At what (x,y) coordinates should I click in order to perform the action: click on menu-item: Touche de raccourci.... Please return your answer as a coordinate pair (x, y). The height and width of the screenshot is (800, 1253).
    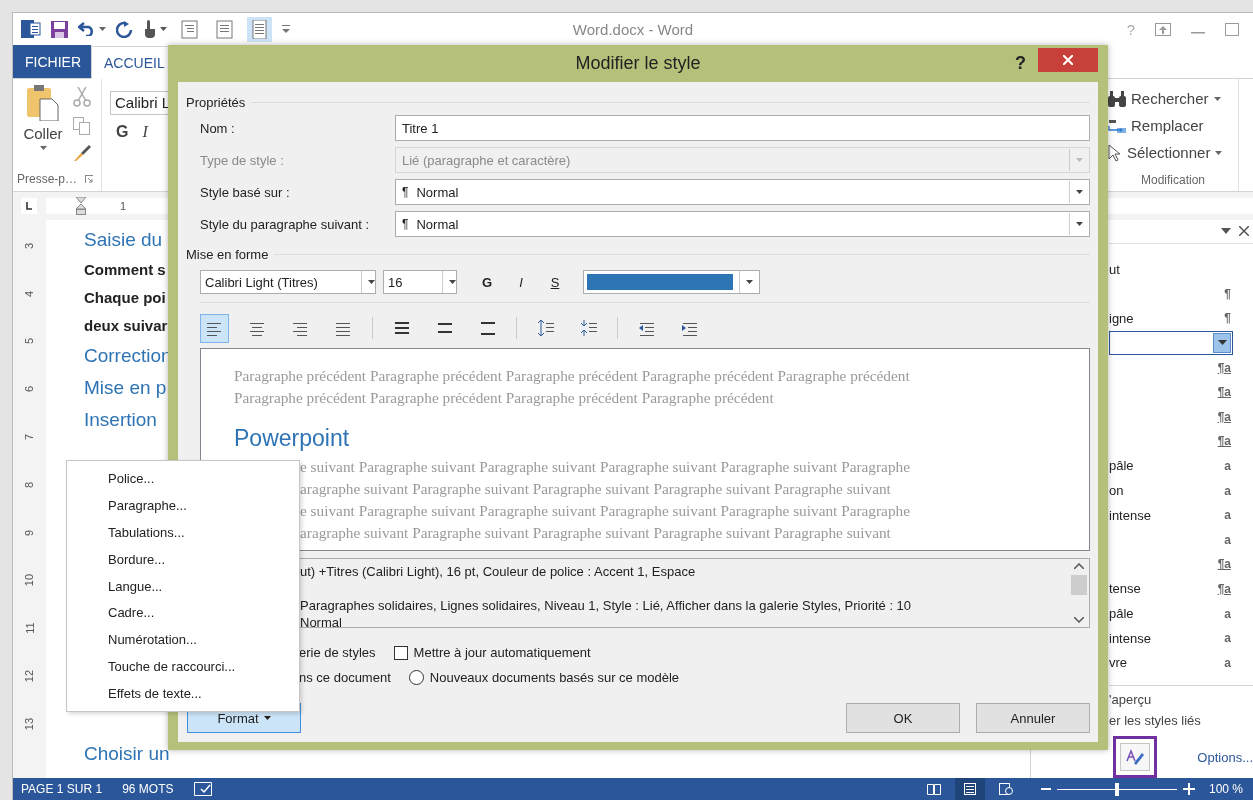
    Looking at the image, I should click on (183, 667).